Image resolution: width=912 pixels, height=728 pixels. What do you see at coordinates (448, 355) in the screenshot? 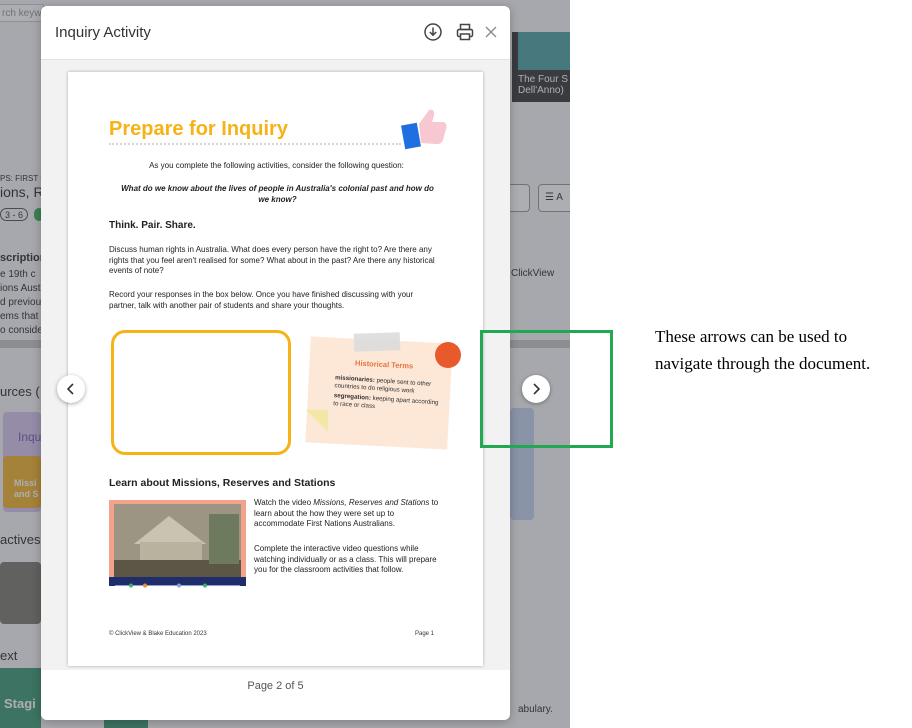
I see `note-badge-icon` at bounding box center [448, 355].